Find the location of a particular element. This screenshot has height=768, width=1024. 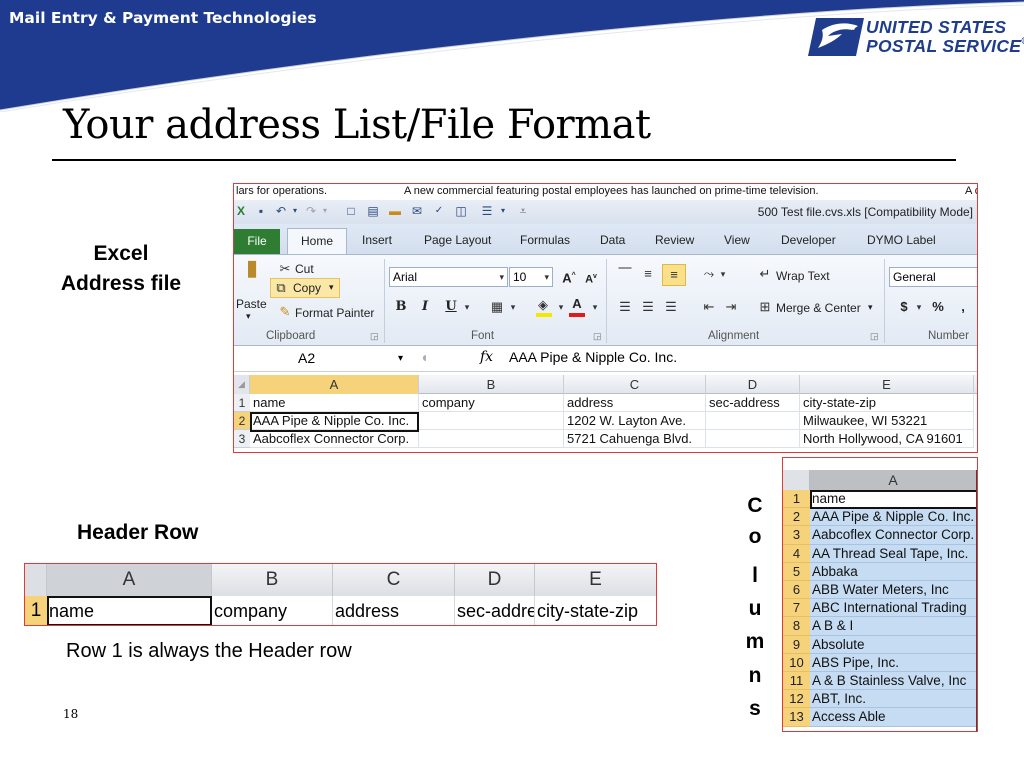

cell-e3: North Hollywood, CA 91601 is located at coordinates (887, 439).